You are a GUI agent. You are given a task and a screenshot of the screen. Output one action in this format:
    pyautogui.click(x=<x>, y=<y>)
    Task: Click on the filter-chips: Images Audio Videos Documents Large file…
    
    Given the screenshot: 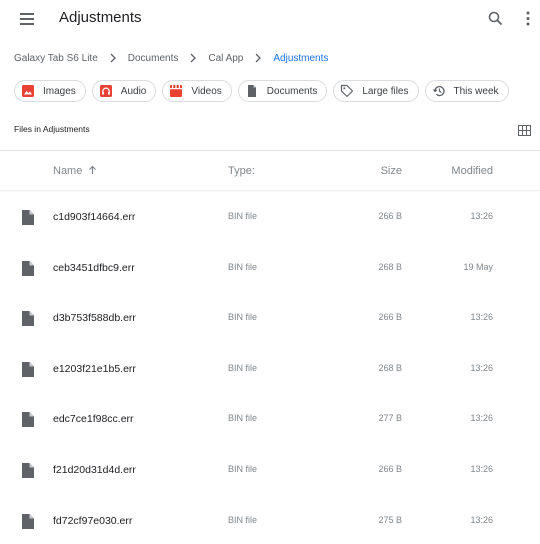 What is the action you would take?
    pyautogui.click(x=264, y=91)
    